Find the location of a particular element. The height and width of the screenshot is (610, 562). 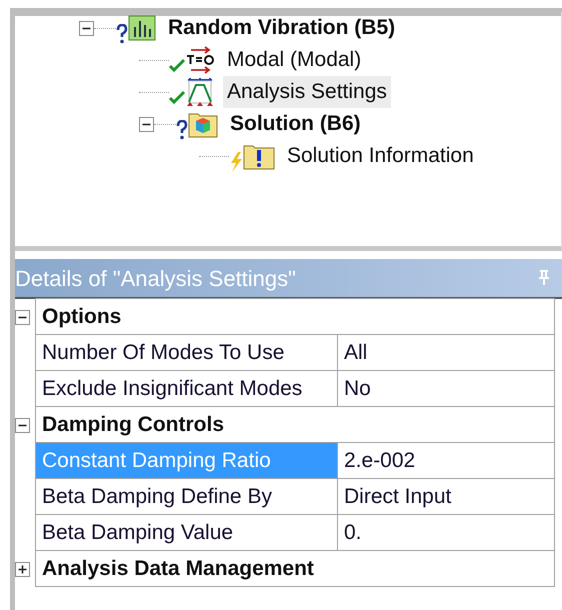

group-header: Options is located at coordinates (295, 316).